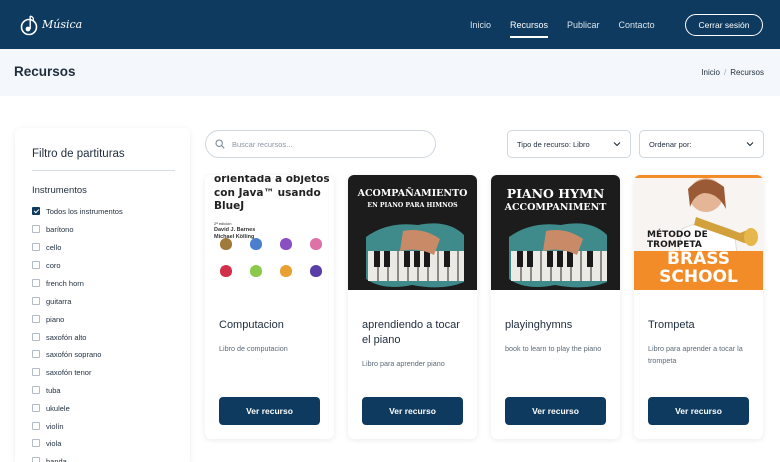 The image size is (780, 462). What do you see at coordinates (59, 301) in the screenshot?
I see `filter-option-label: guitarra` at bounding box center [59, 301].